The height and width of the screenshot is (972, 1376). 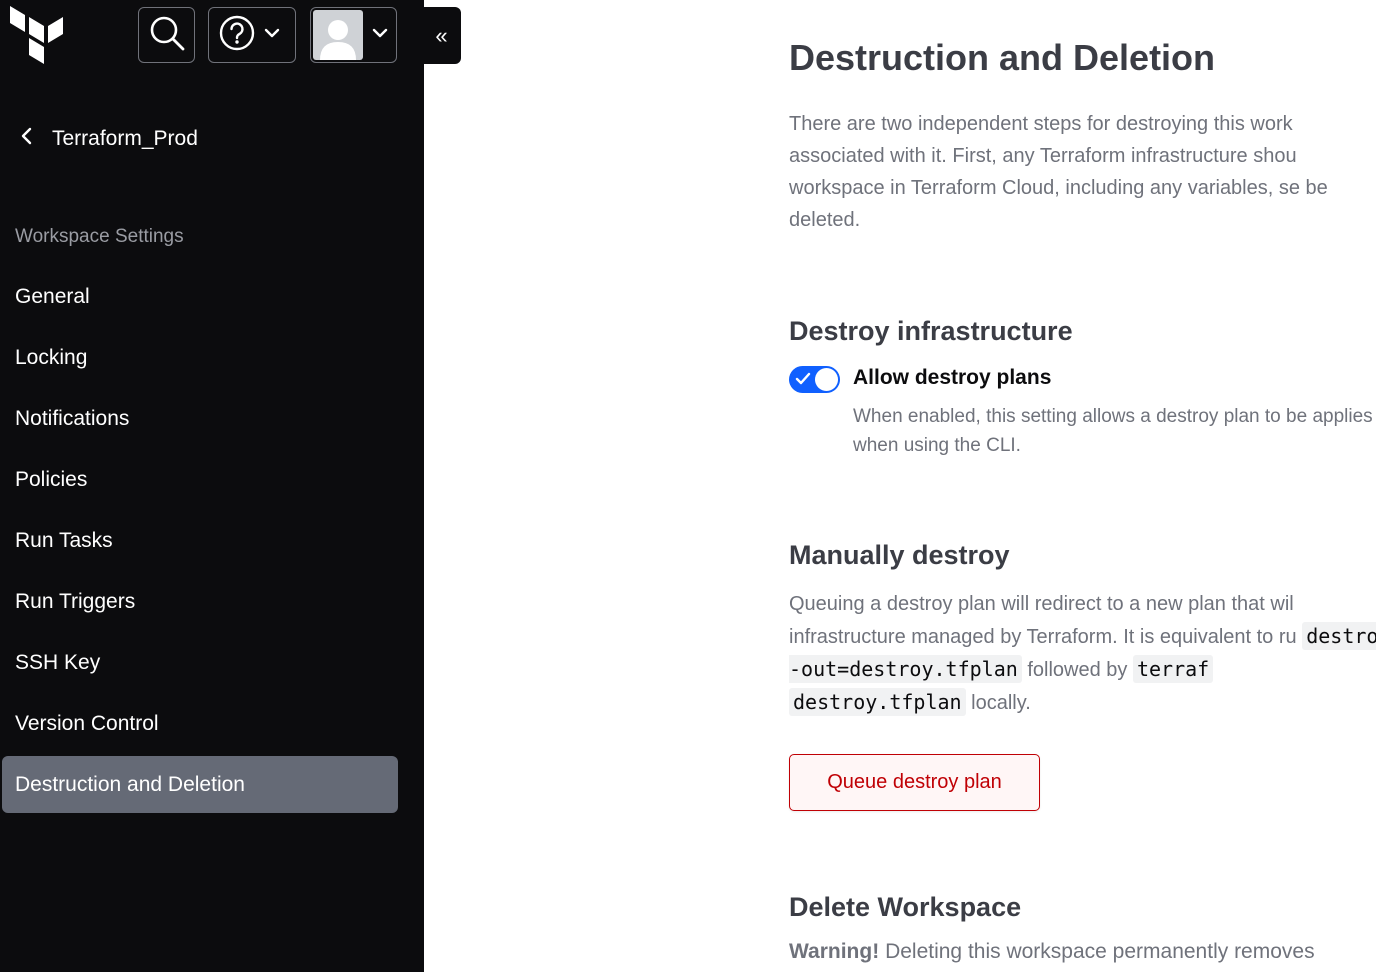 I want to click on toggle-knob, so click(x=826, y=379).